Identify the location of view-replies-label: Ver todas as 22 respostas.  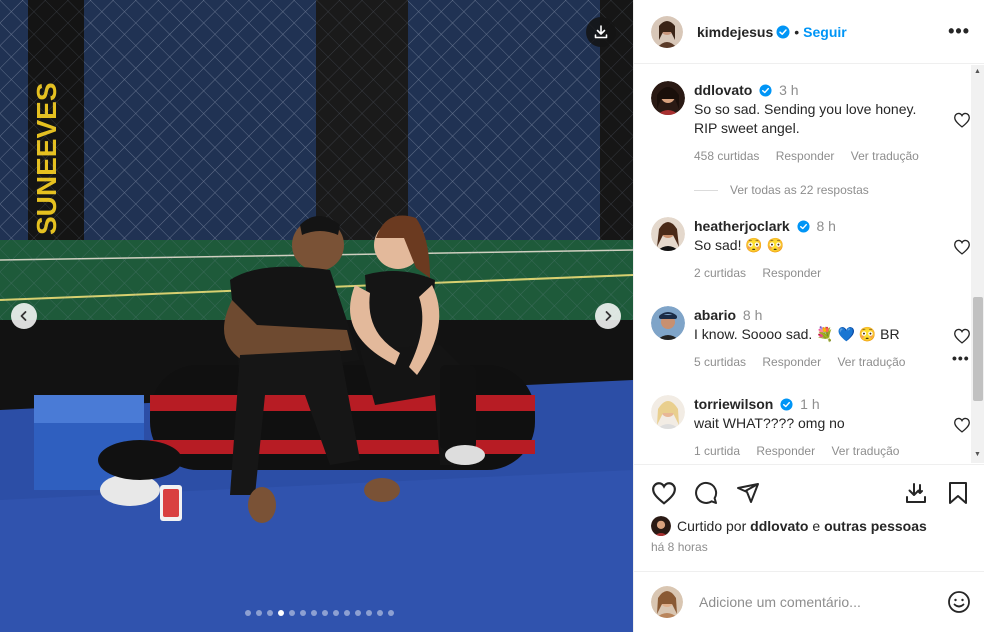
(799, 190).